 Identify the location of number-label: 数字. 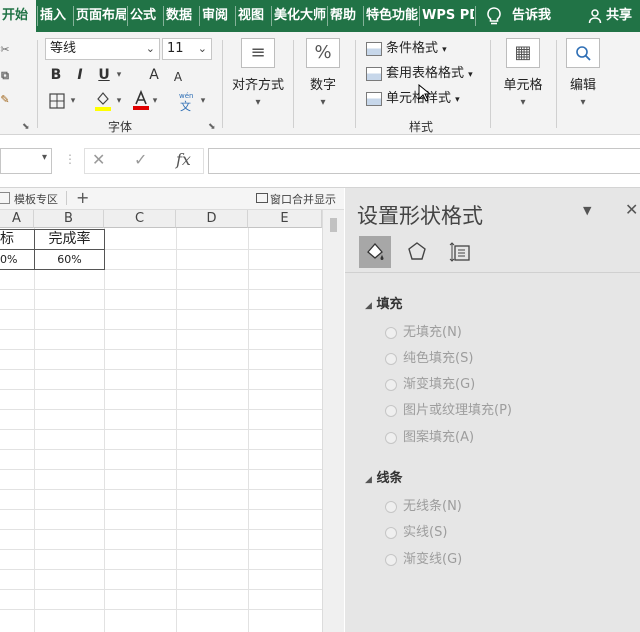
(322, 85).